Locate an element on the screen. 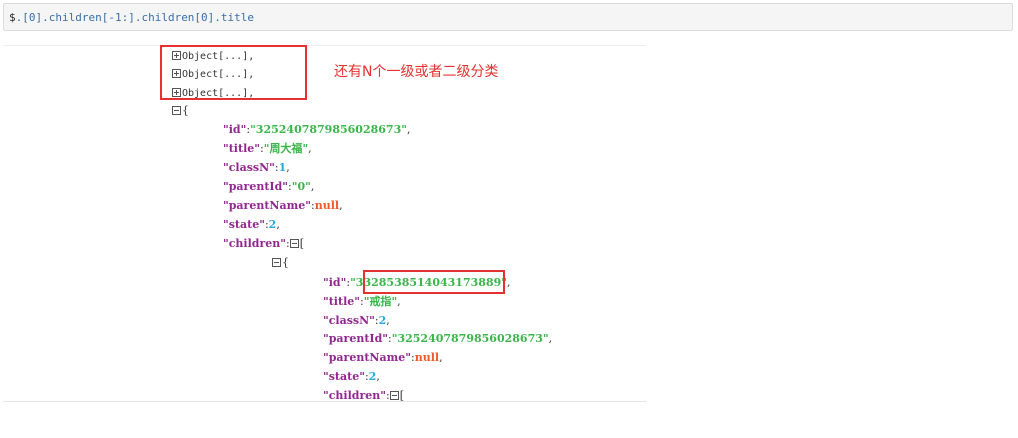 Image resolution: width=1018 pixels, height=438 pixels. query-path: .[0].children[-1:].children[0].title is located at coordinates (135, 17).